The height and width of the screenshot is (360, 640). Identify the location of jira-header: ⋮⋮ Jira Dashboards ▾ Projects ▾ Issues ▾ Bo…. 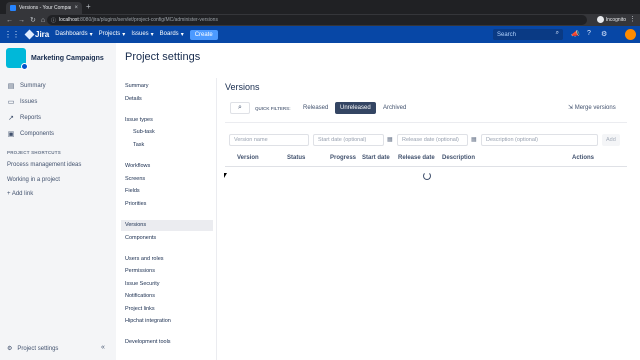
(320, 34).